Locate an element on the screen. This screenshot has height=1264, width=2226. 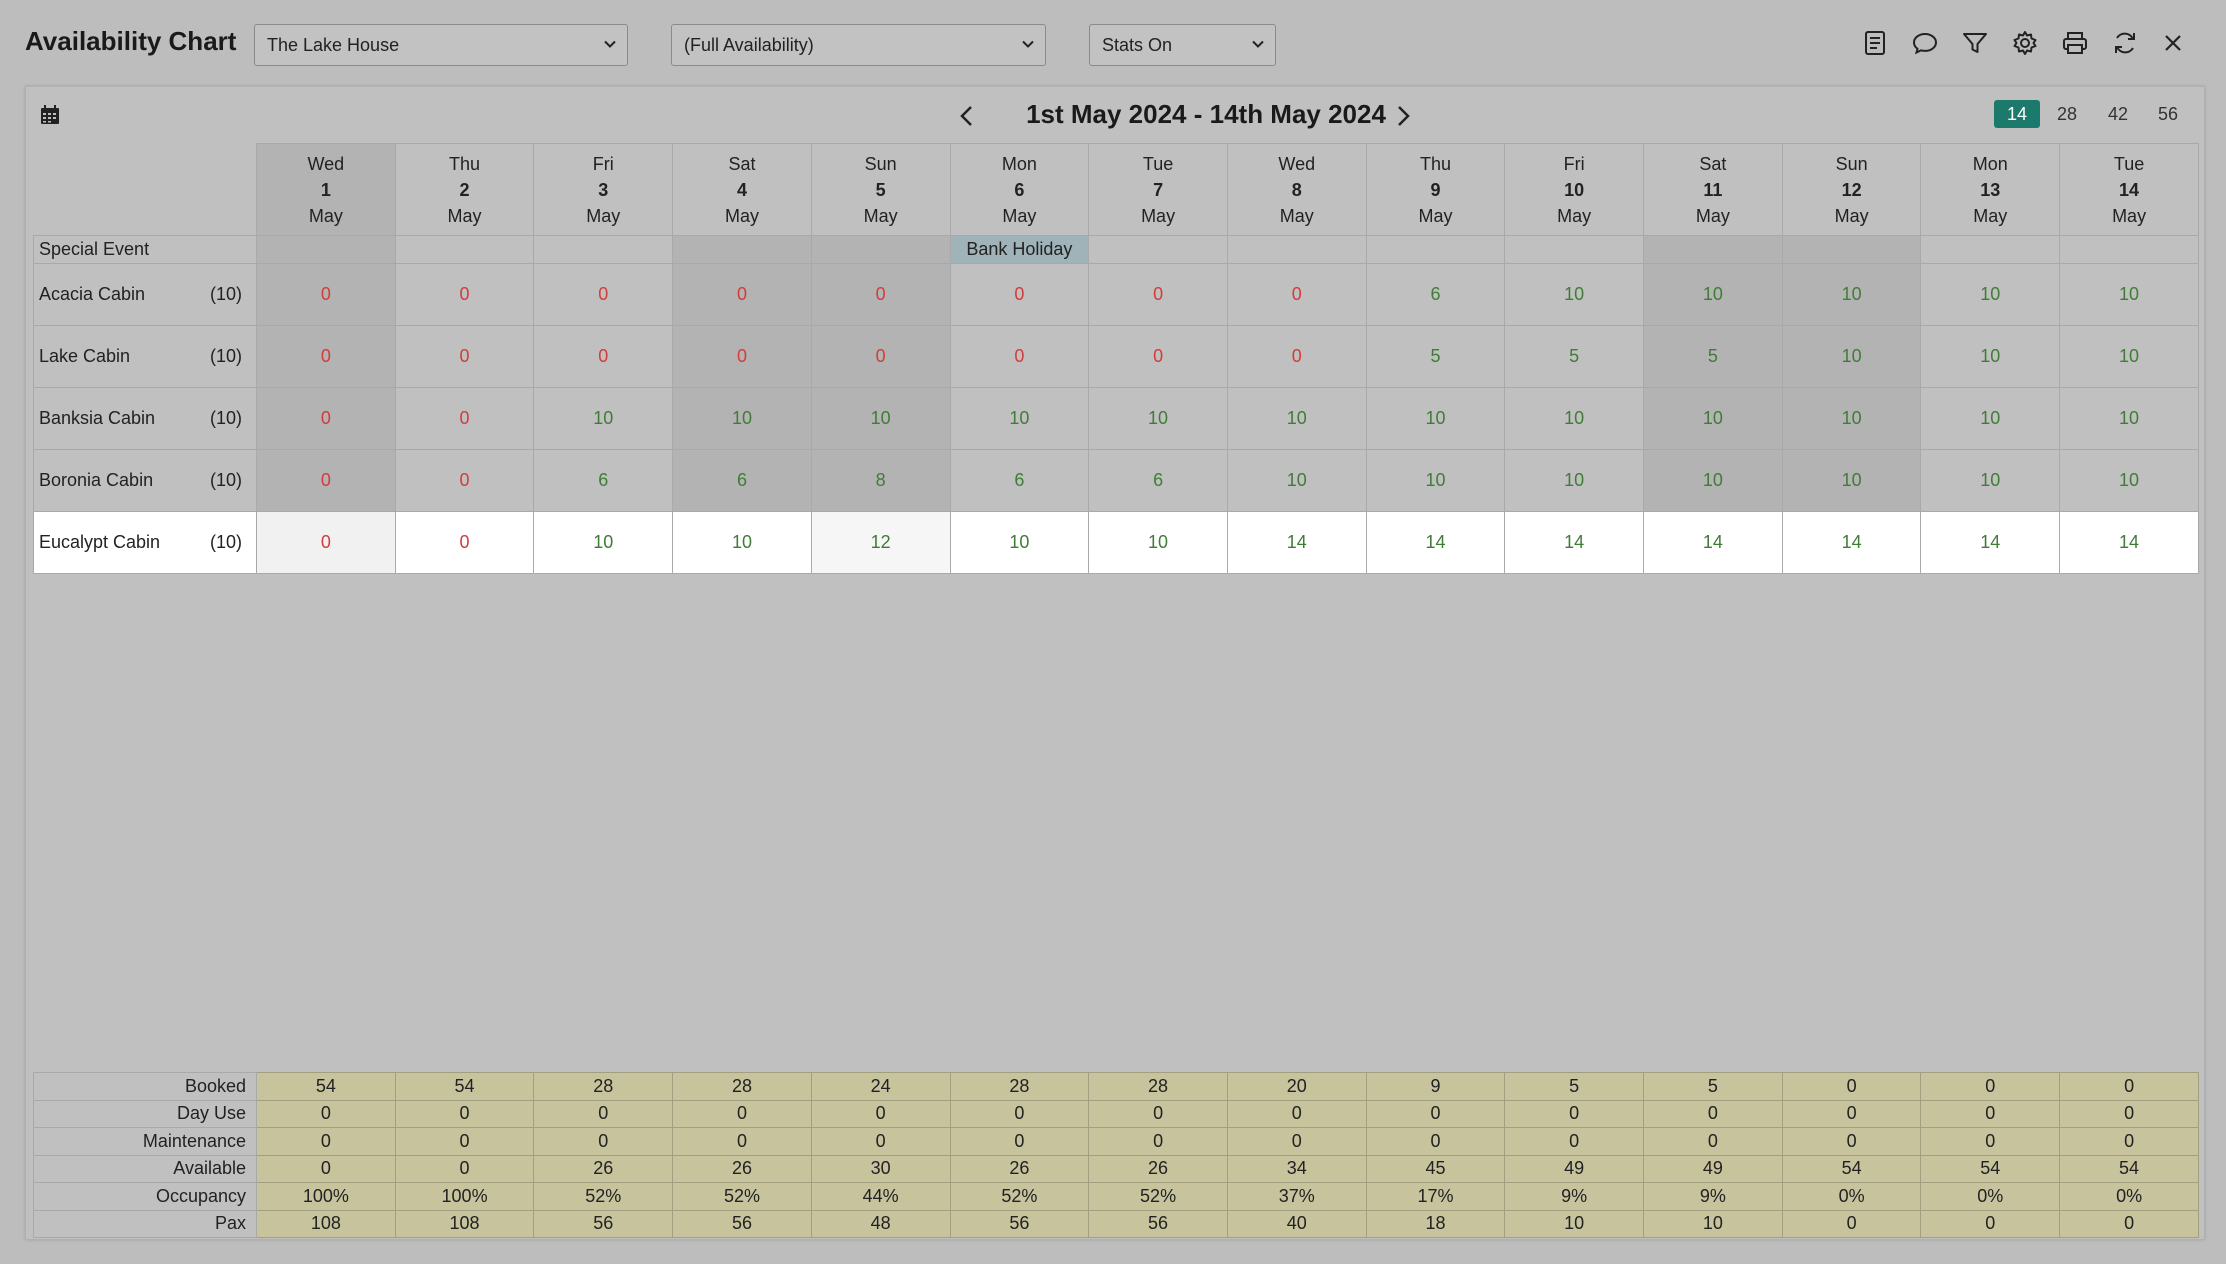
day-header: Thu 9 May is located at coordinates (1435, 189).